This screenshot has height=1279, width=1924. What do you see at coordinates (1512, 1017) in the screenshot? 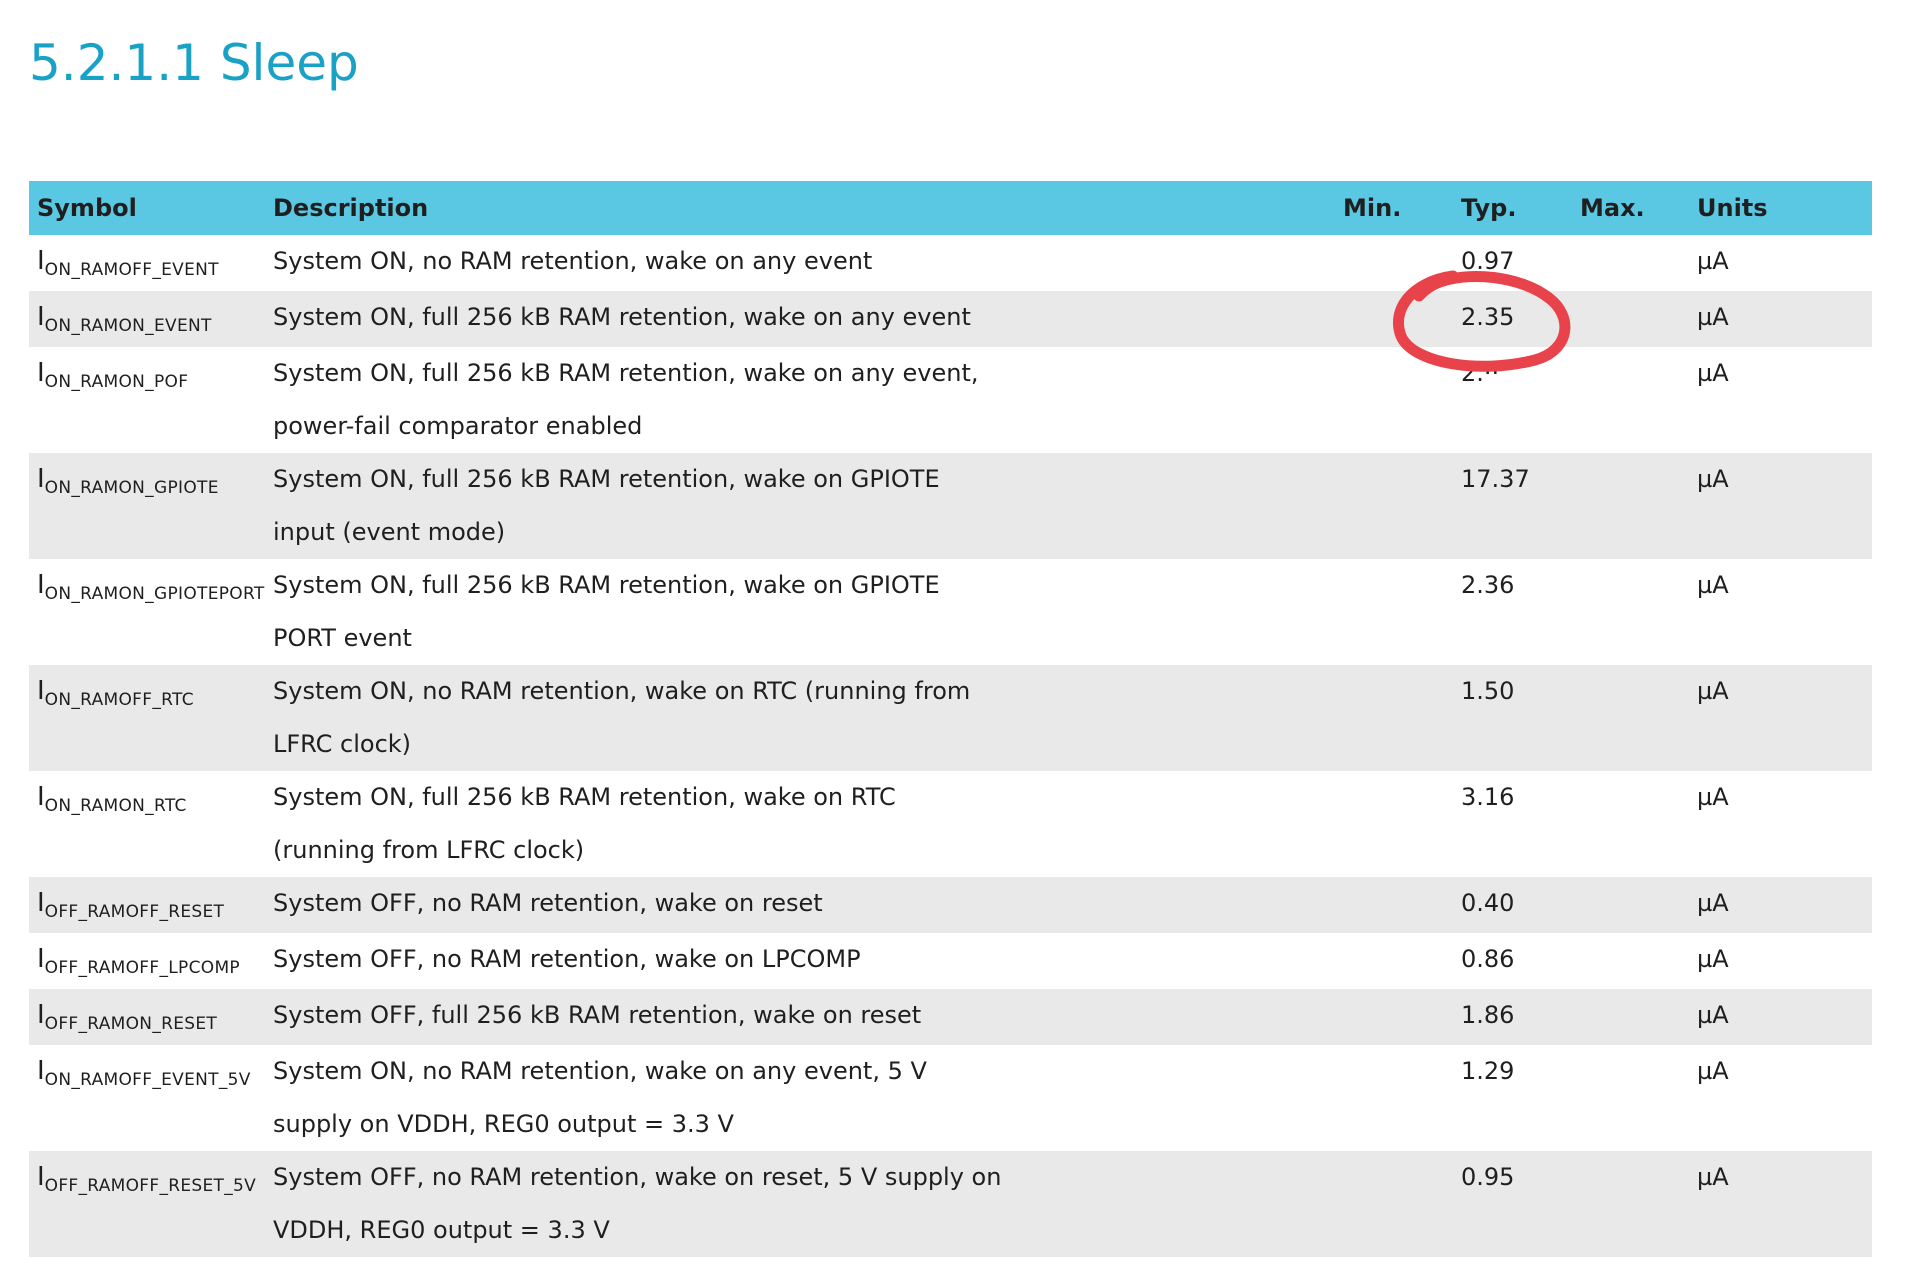
I see `typ-cell: 1.86` at bounding box center [1512, 1017].